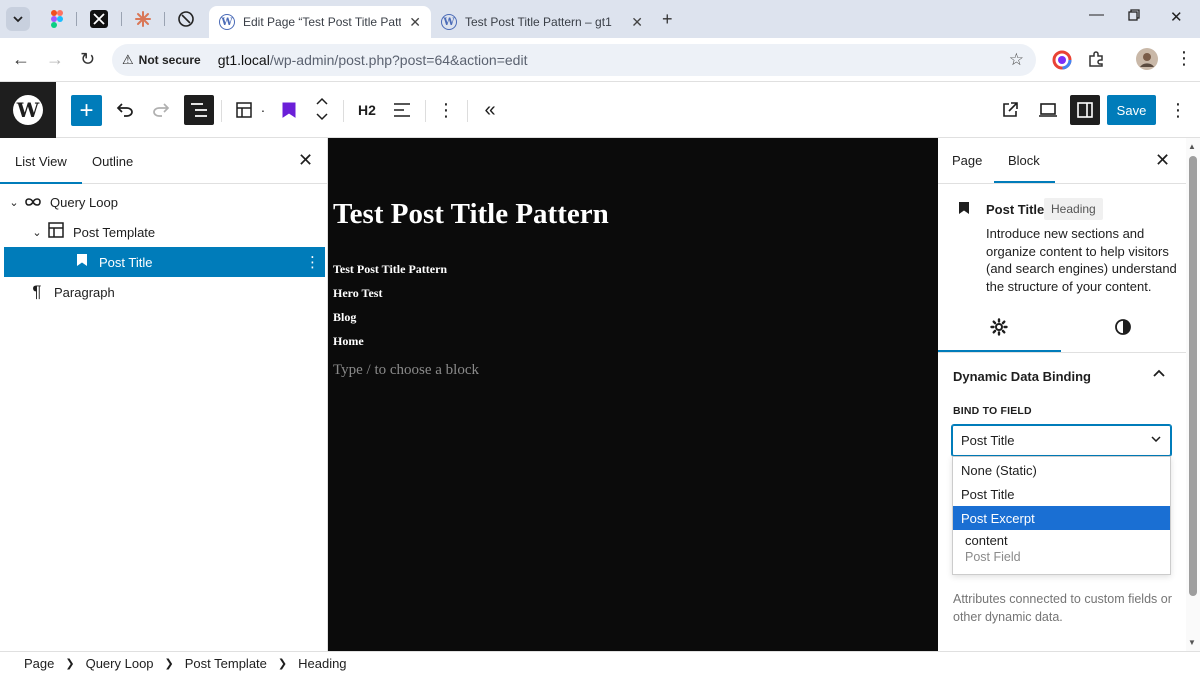 This screenshot has width=1200, height=675. I want to click on device-preview-icon, so click(1048, 110).